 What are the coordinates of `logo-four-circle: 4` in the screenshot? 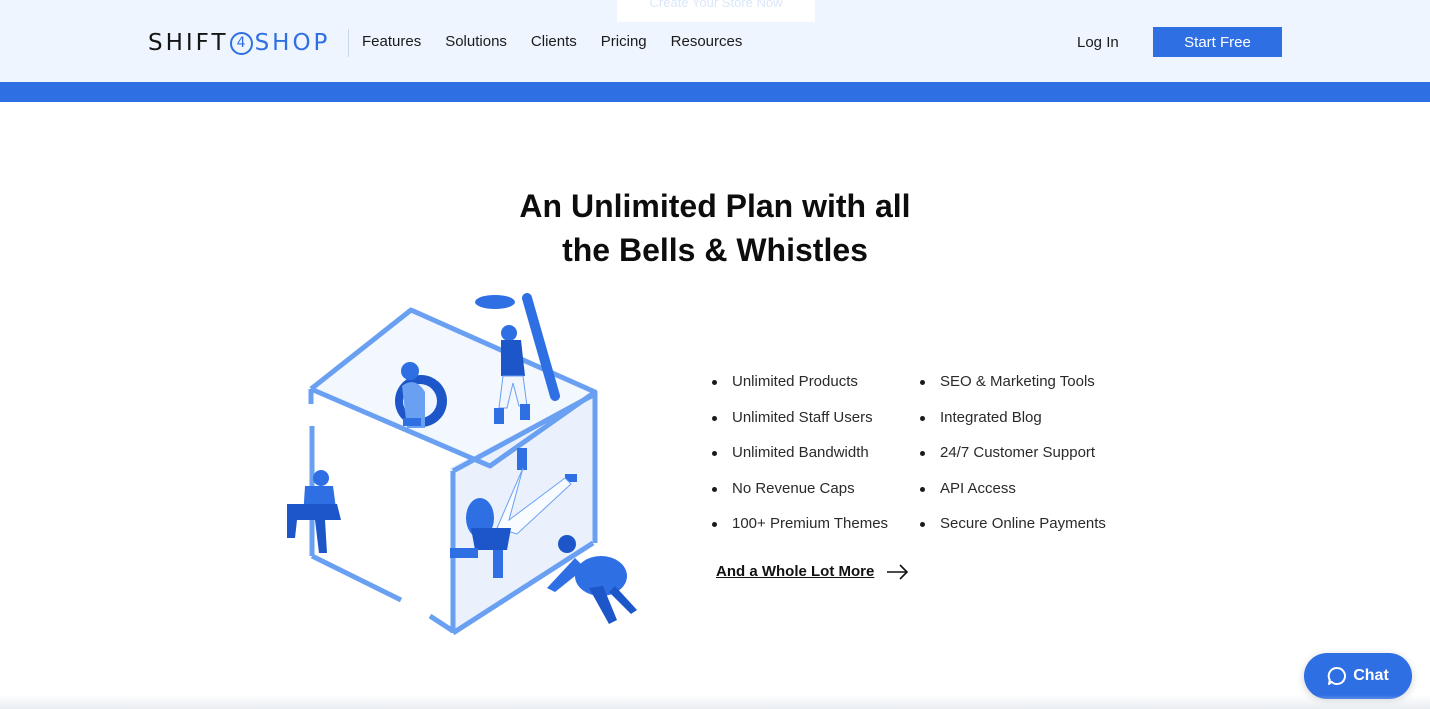 It's located at (241, 43).